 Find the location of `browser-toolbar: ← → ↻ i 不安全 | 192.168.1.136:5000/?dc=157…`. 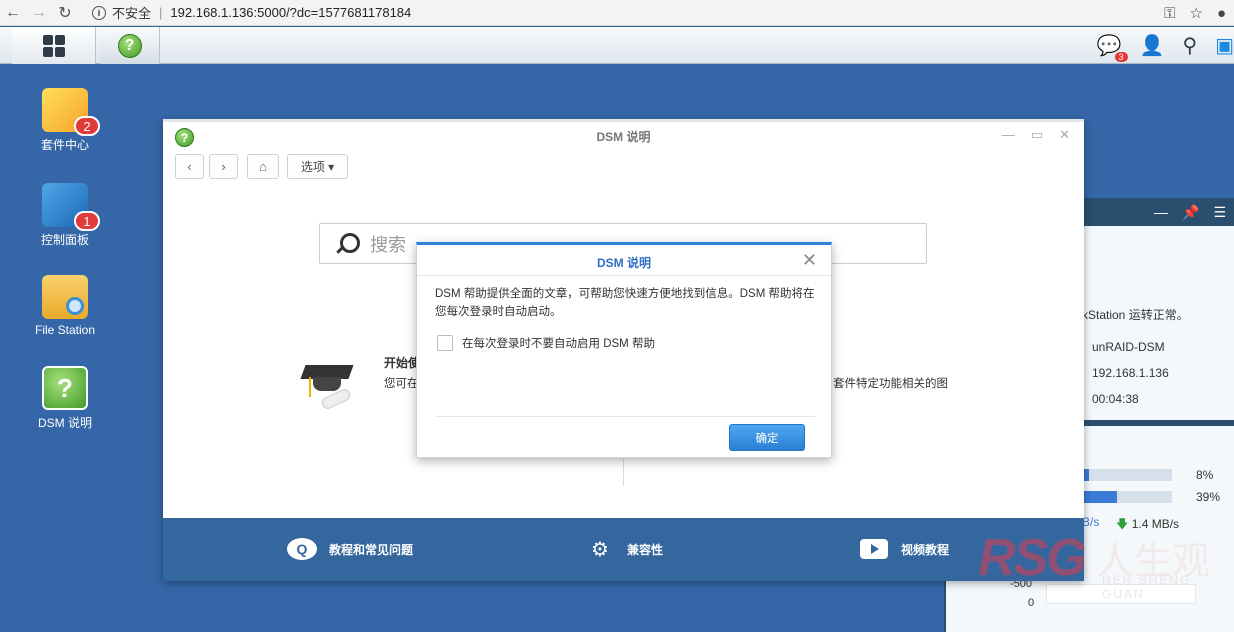

browser-toolbar: ← → ↻ i 不安全 | 192.168.1.136:5000/?dc=157… is located at coordinates (617, 13).